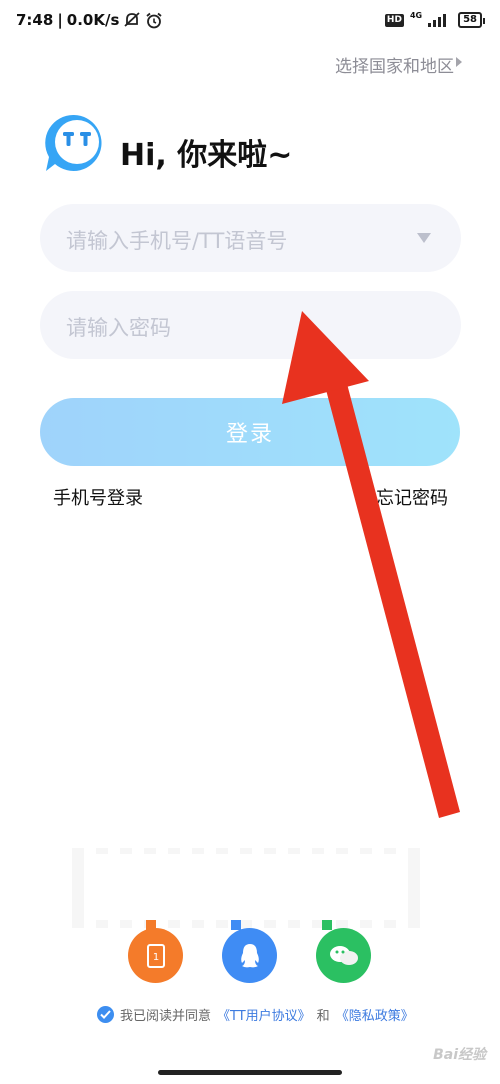 The image size is (500, 1084). I want to click on alarm-icon, so click(154, 20).